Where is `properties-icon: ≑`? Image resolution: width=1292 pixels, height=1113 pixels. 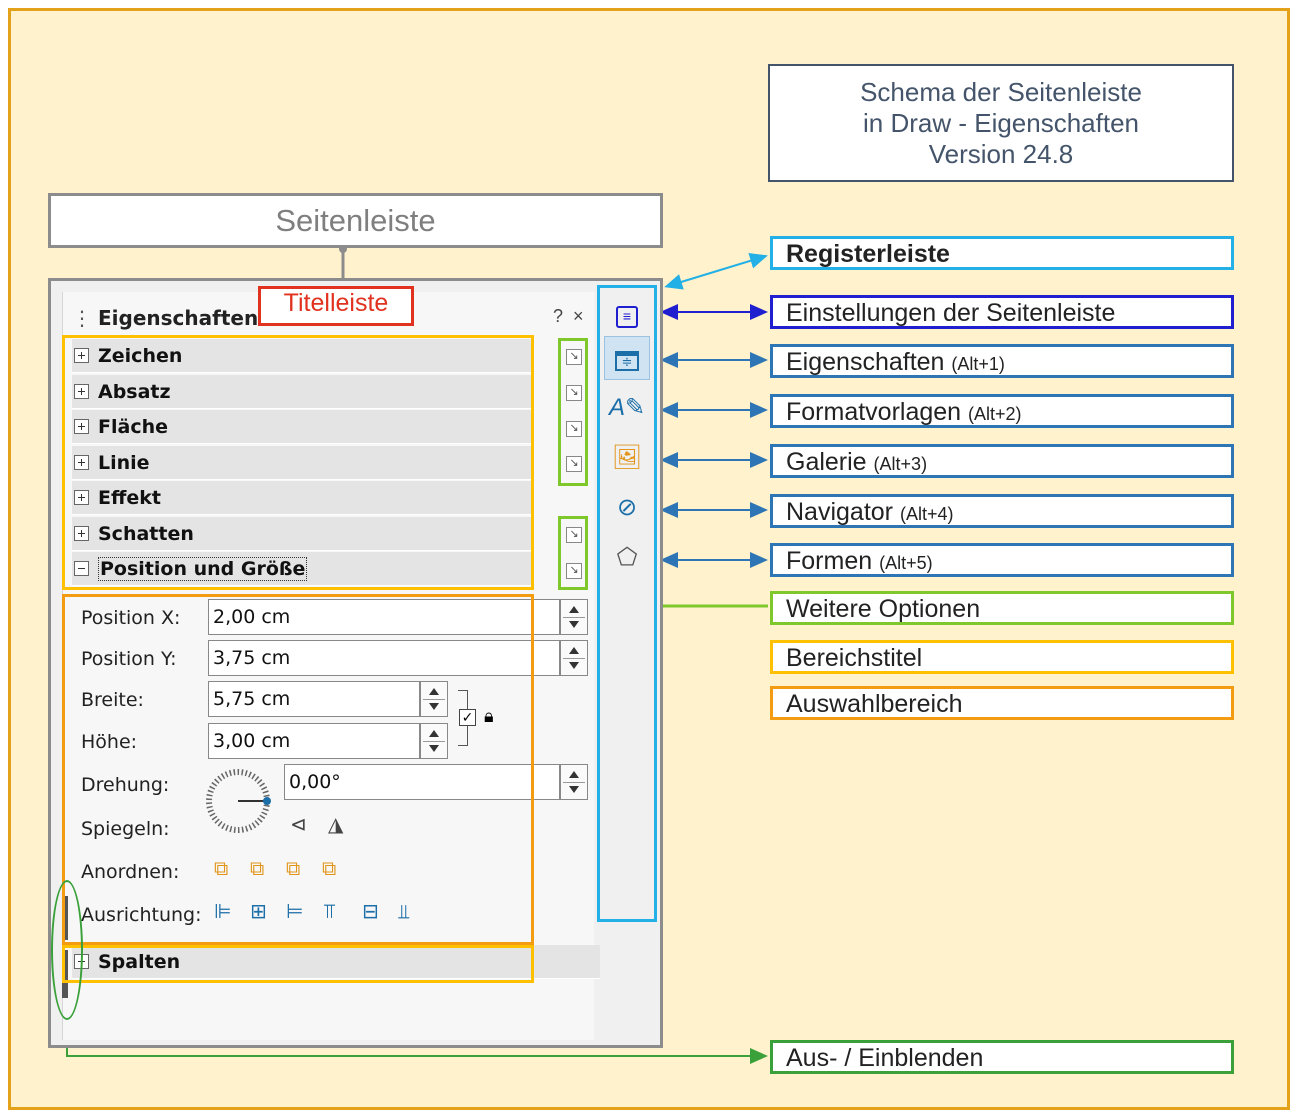
properties-icon: ≑ is located at coordinates (627, 358).